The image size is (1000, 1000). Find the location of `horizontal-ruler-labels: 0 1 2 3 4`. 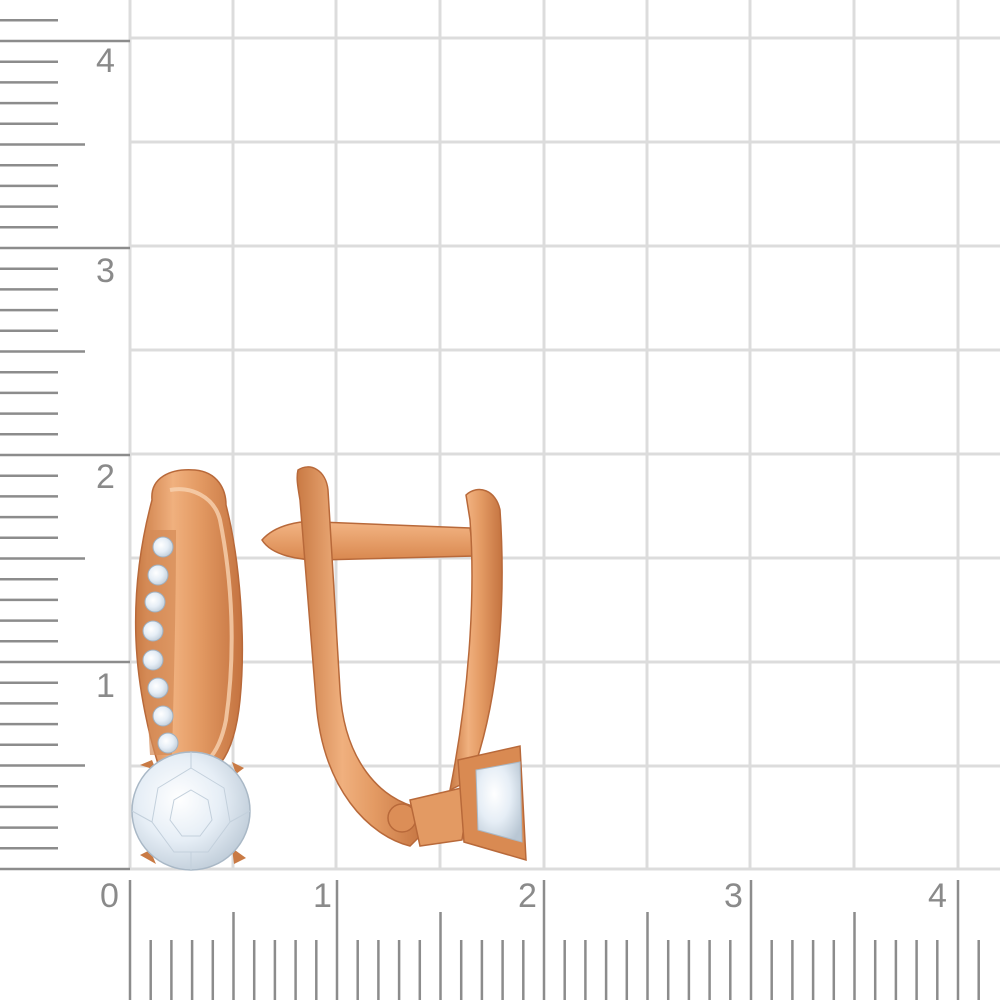

horizontal-ruler-labels: 0 1 2 3 4 is located at coordinates (523, 896).